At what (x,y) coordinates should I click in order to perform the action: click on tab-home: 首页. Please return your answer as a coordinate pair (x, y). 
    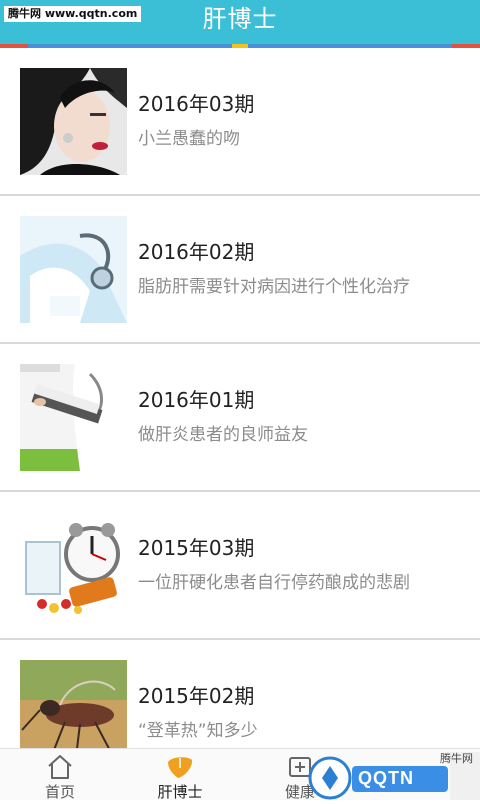
    Looking at the image, I should click on (60, 775).